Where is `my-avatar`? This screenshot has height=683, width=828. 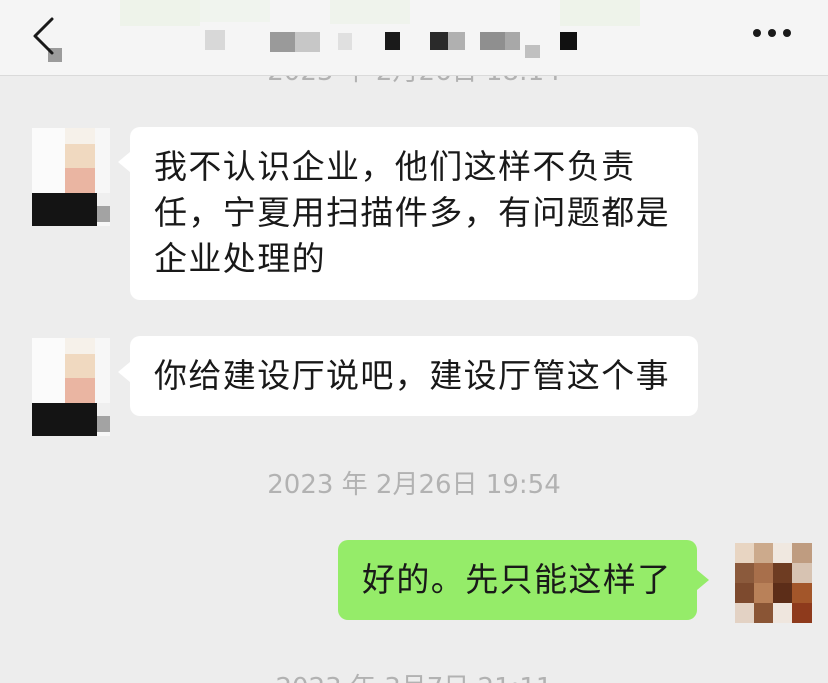 my-avatar is located at coordinates (773, 583).